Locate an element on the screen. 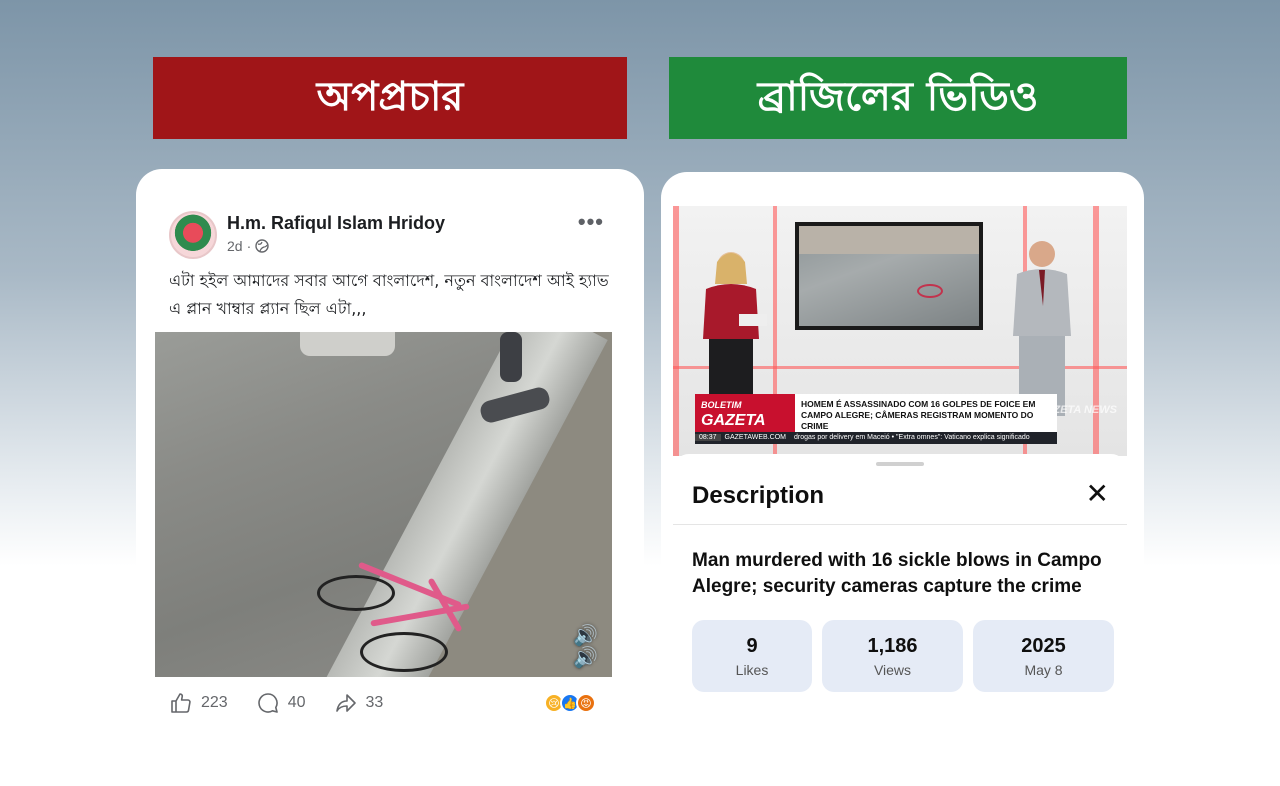  likes-stat: 9 Likes is located at coordinates (752, 656).